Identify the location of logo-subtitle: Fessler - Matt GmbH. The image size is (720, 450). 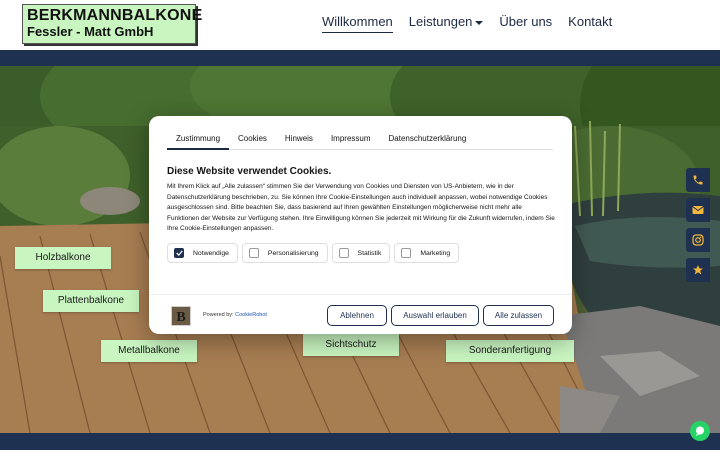
(90, 31).